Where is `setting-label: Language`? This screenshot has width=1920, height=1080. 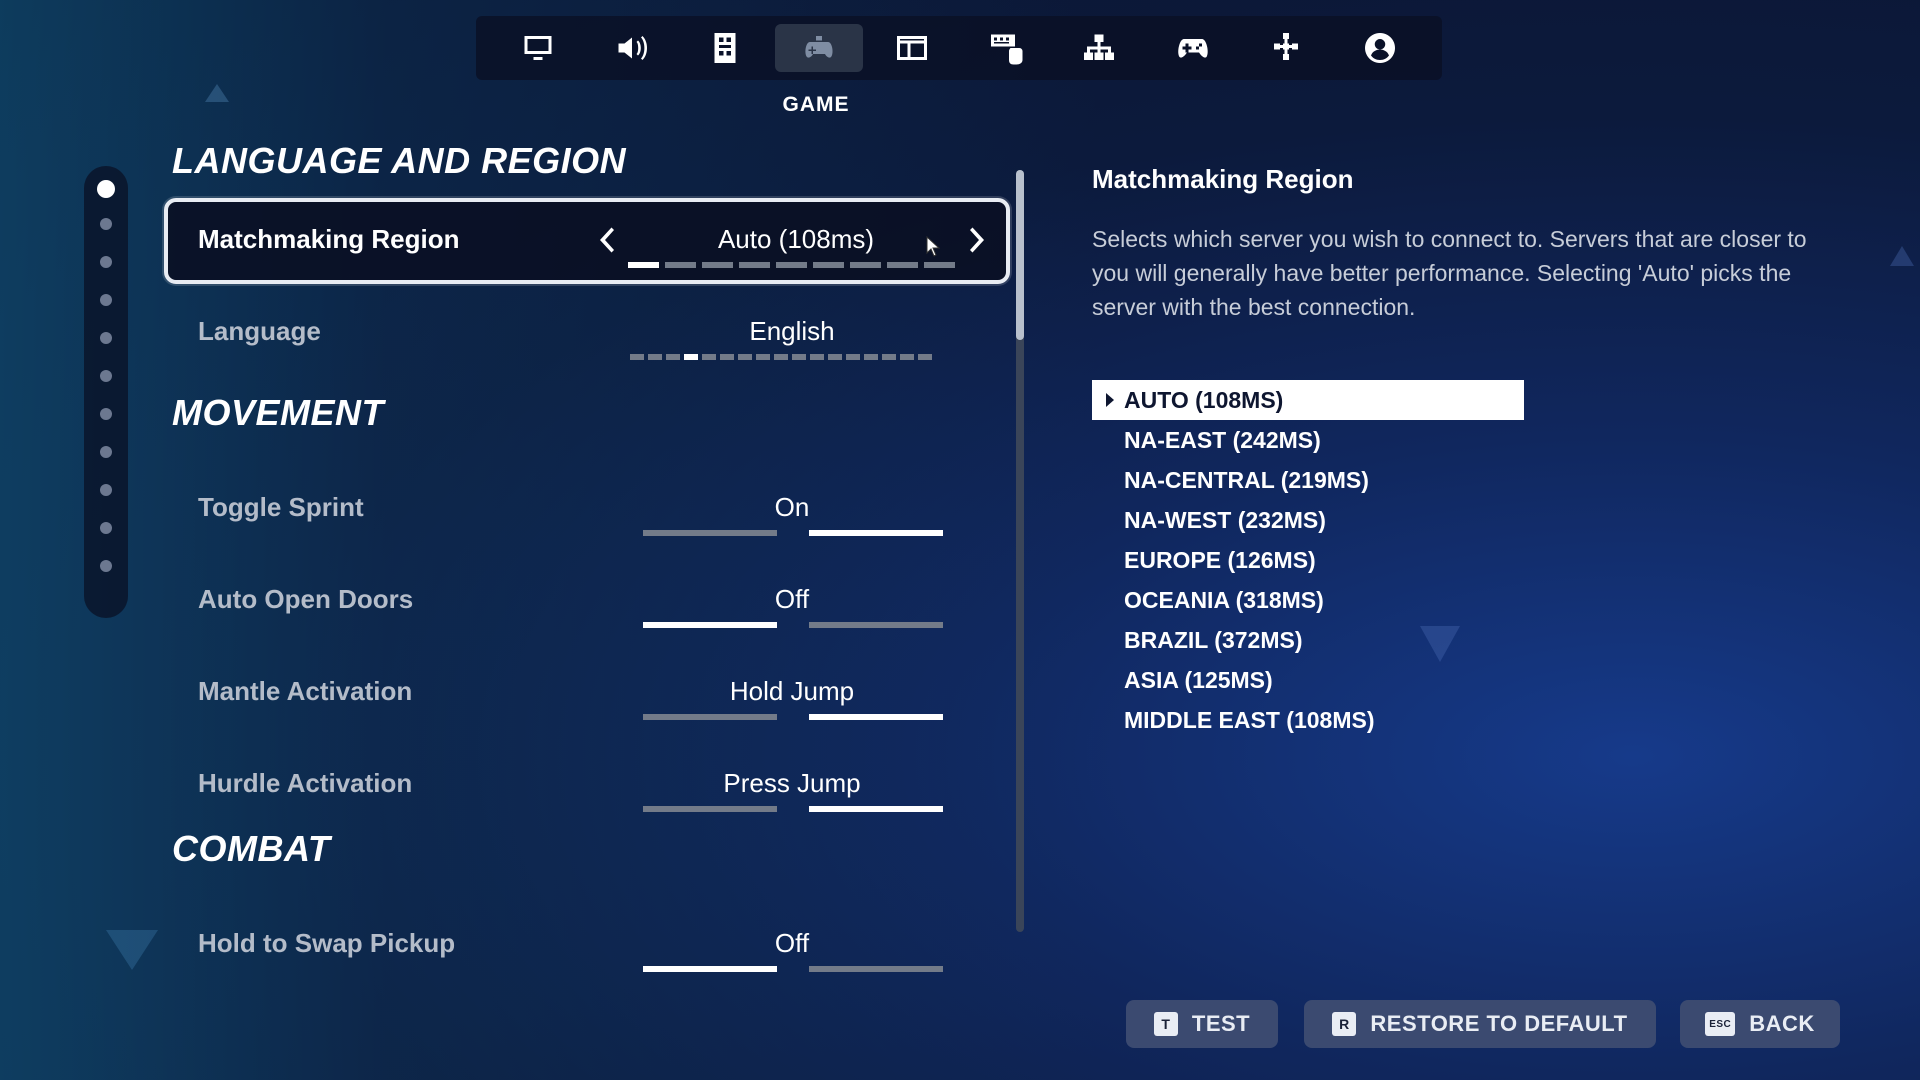 setting-label: Language is located at coordinates (259, 331).